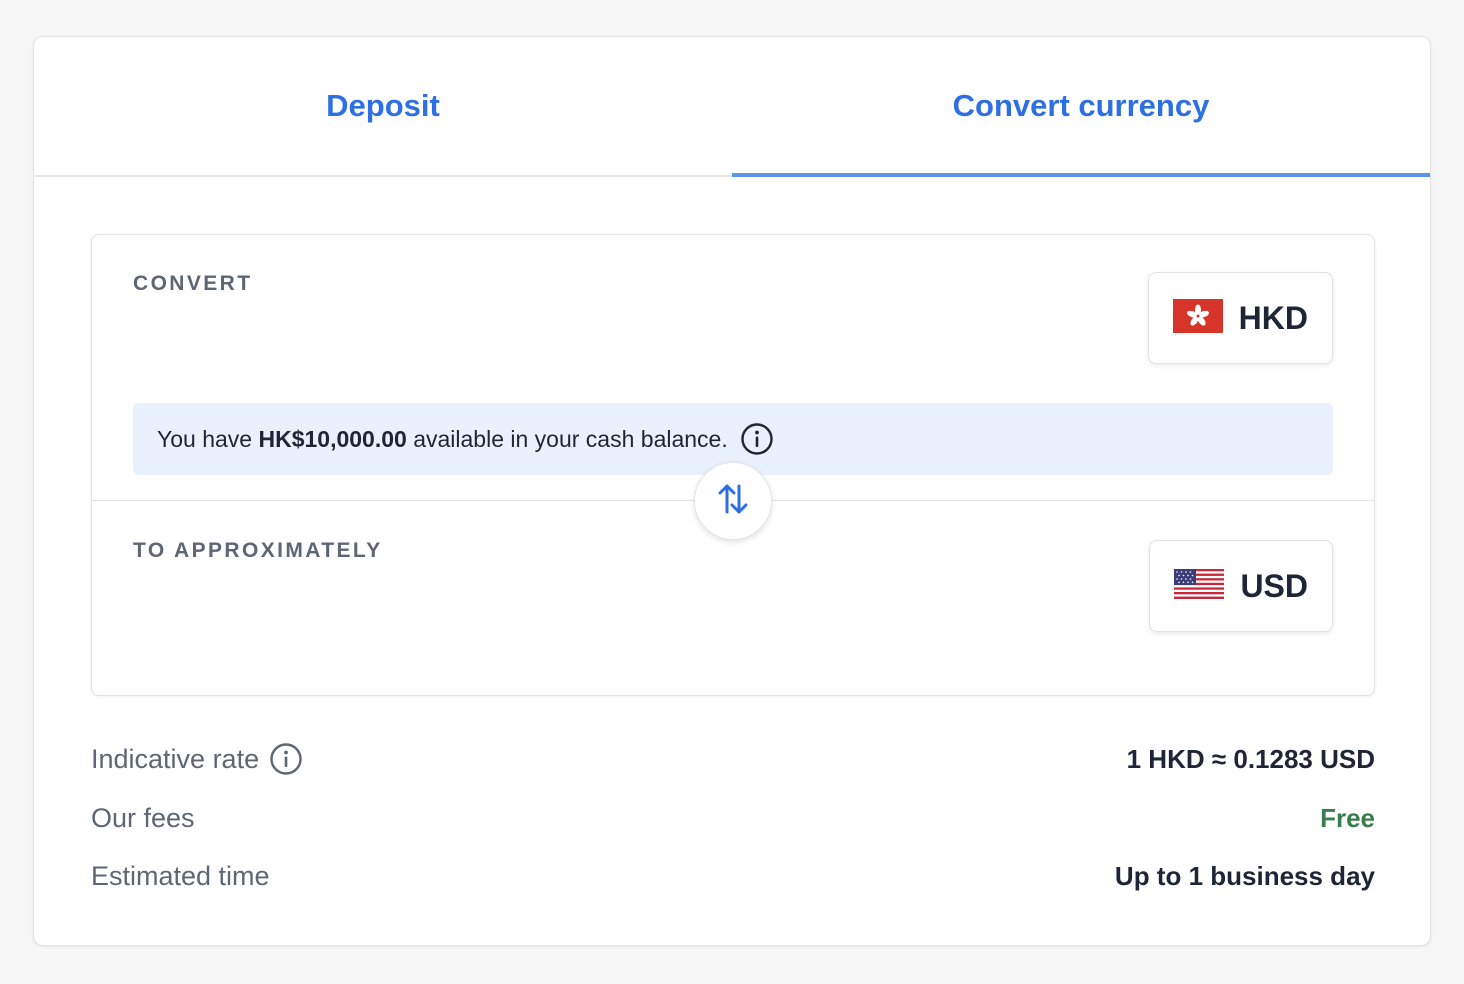  Describe the element at coordinates (733, 818) in the screenshot. I see `fees-row: Our fees Free` at that location.